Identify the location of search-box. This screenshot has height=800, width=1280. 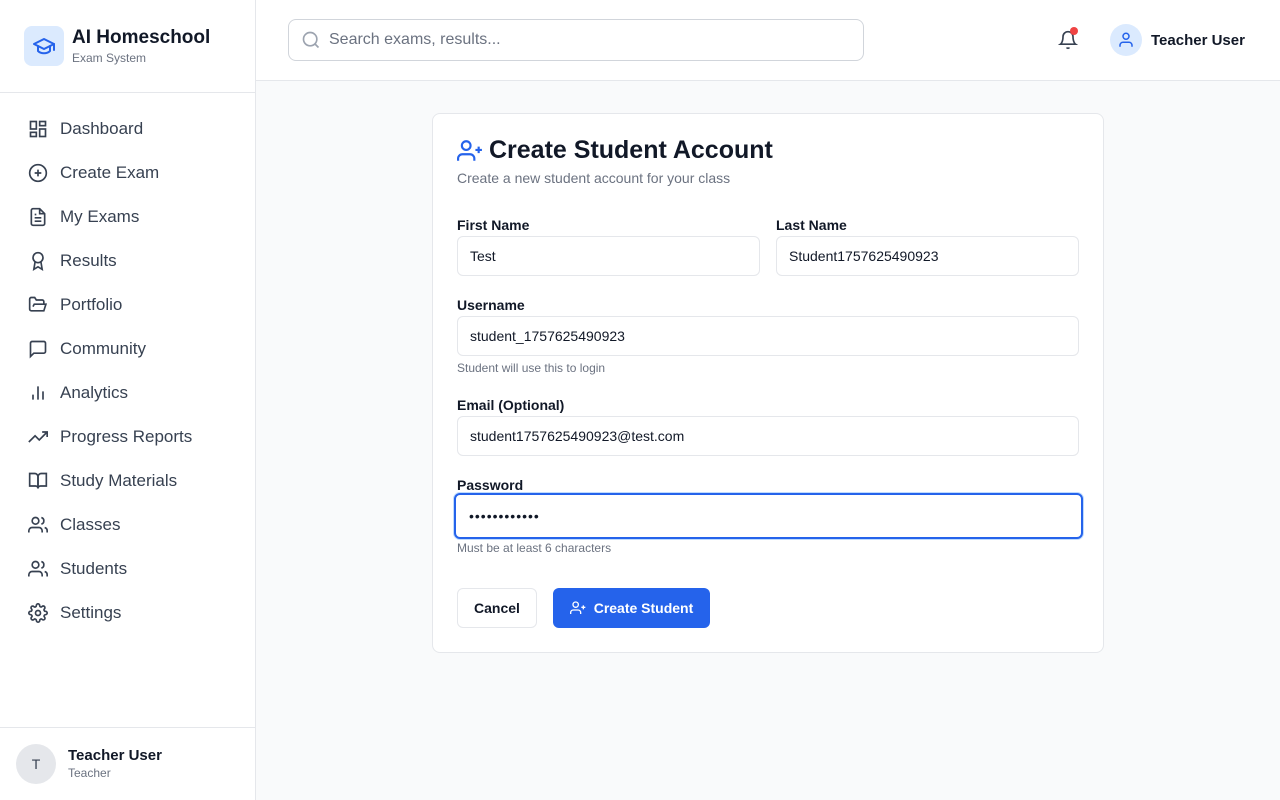
(576, 40).